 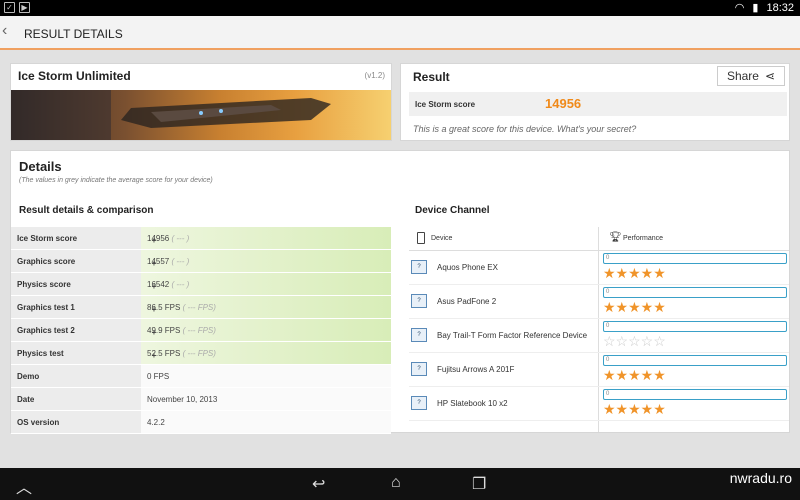 I want to click on home-icon: ⌂, so click(x=396, y=483).